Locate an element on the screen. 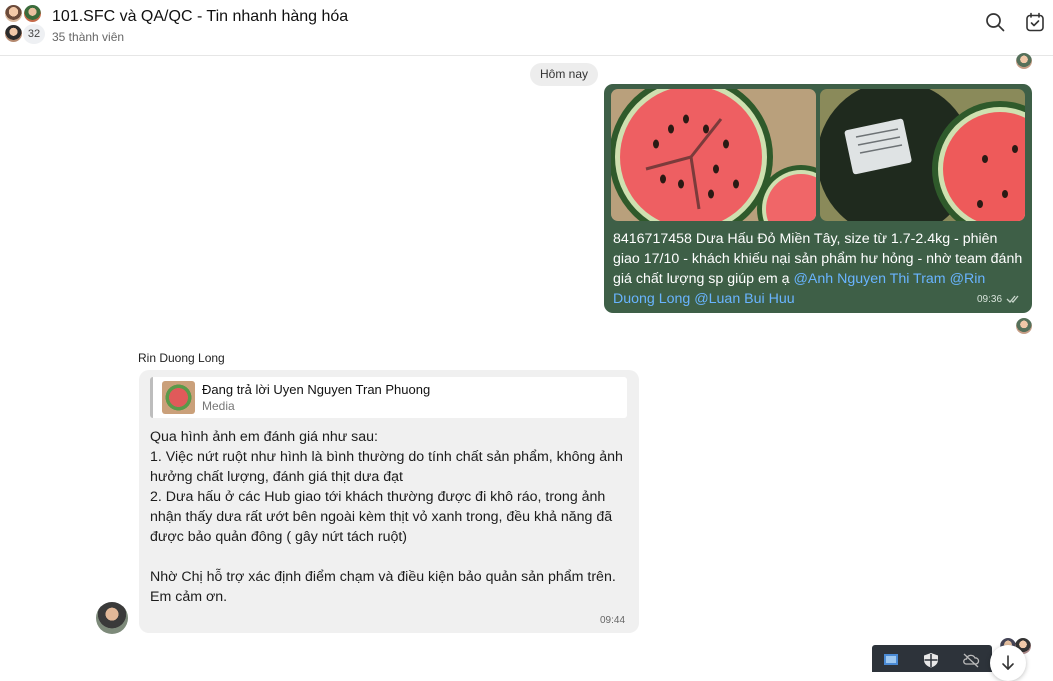  network-icon is located at coordinates (891, 660).